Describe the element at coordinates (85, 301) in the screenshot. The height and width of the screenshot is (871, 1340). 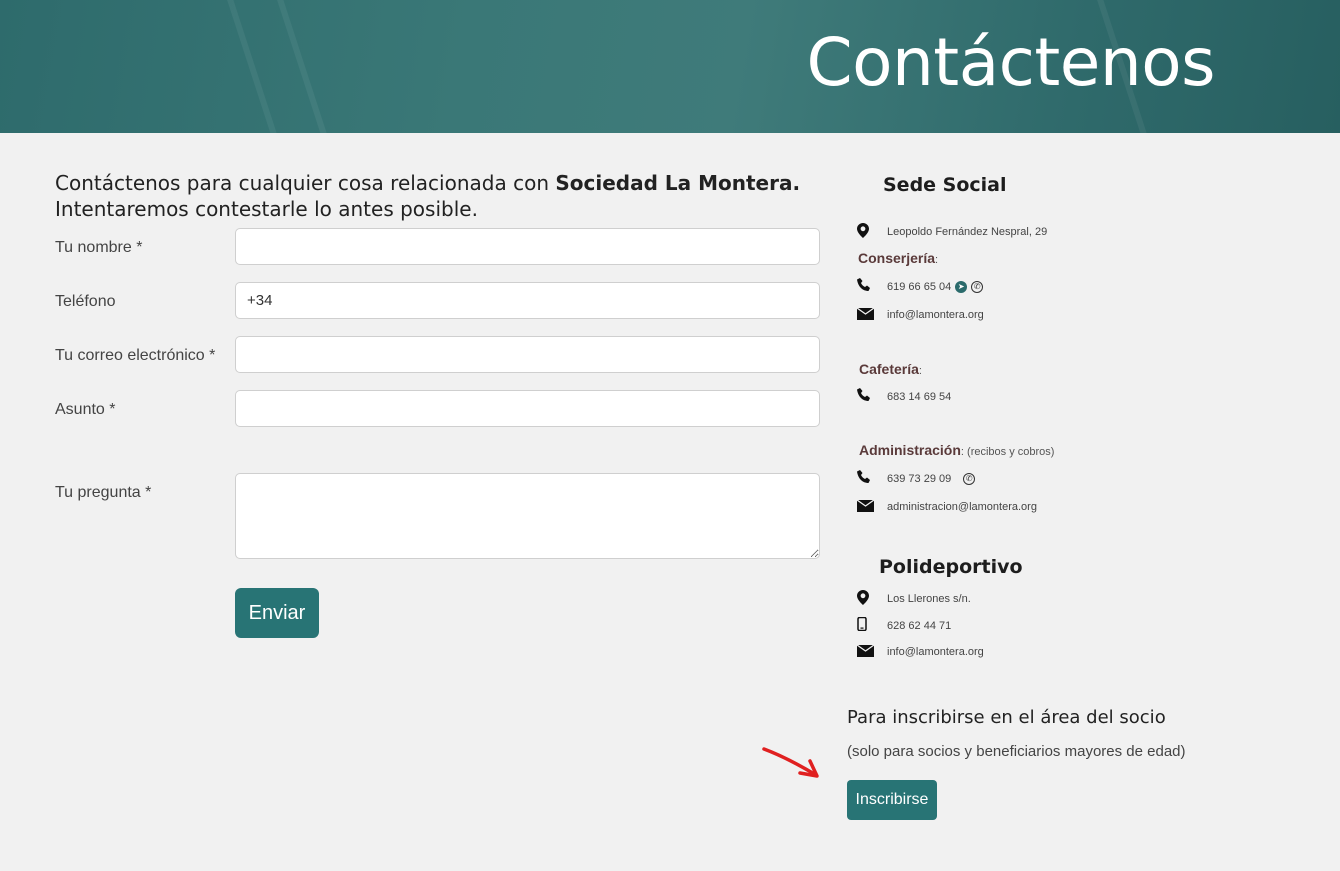
I see `phone-label: Teléfono` at that location.